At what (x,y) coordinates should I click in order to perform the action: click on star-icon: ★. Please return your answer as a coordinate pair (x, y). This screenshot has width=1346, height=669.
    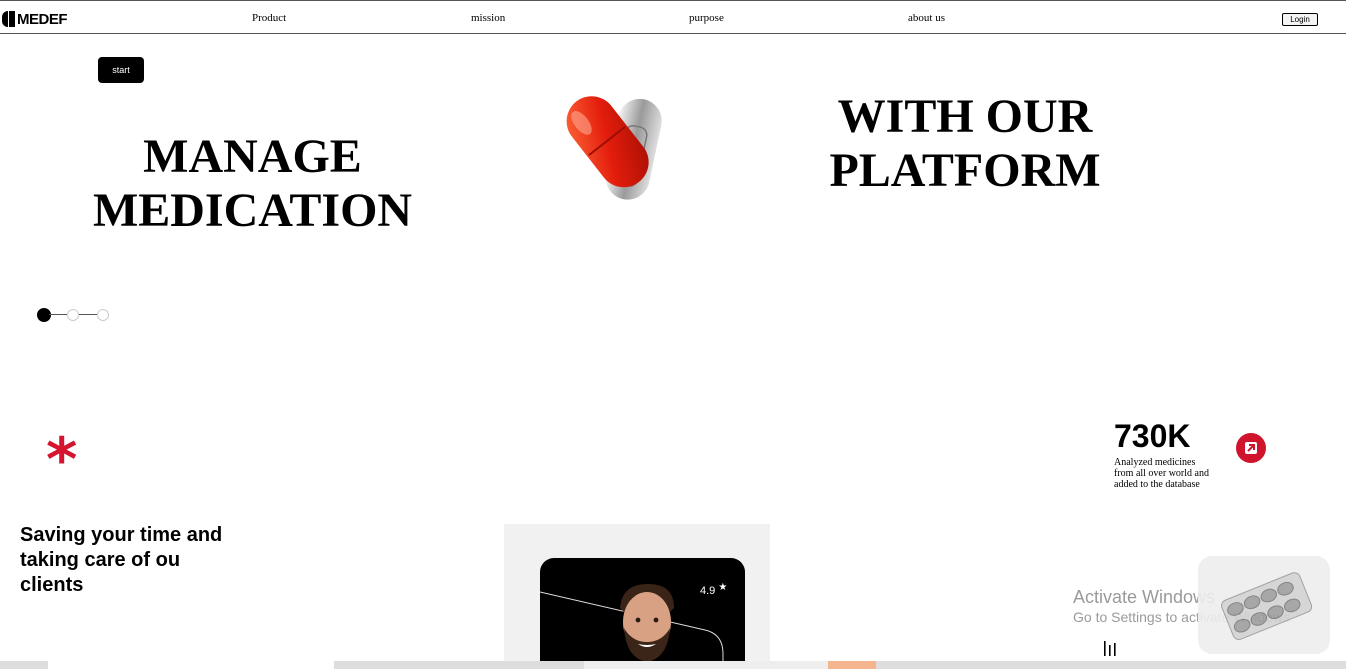
    Looking at the image, I should click on (723, 587).